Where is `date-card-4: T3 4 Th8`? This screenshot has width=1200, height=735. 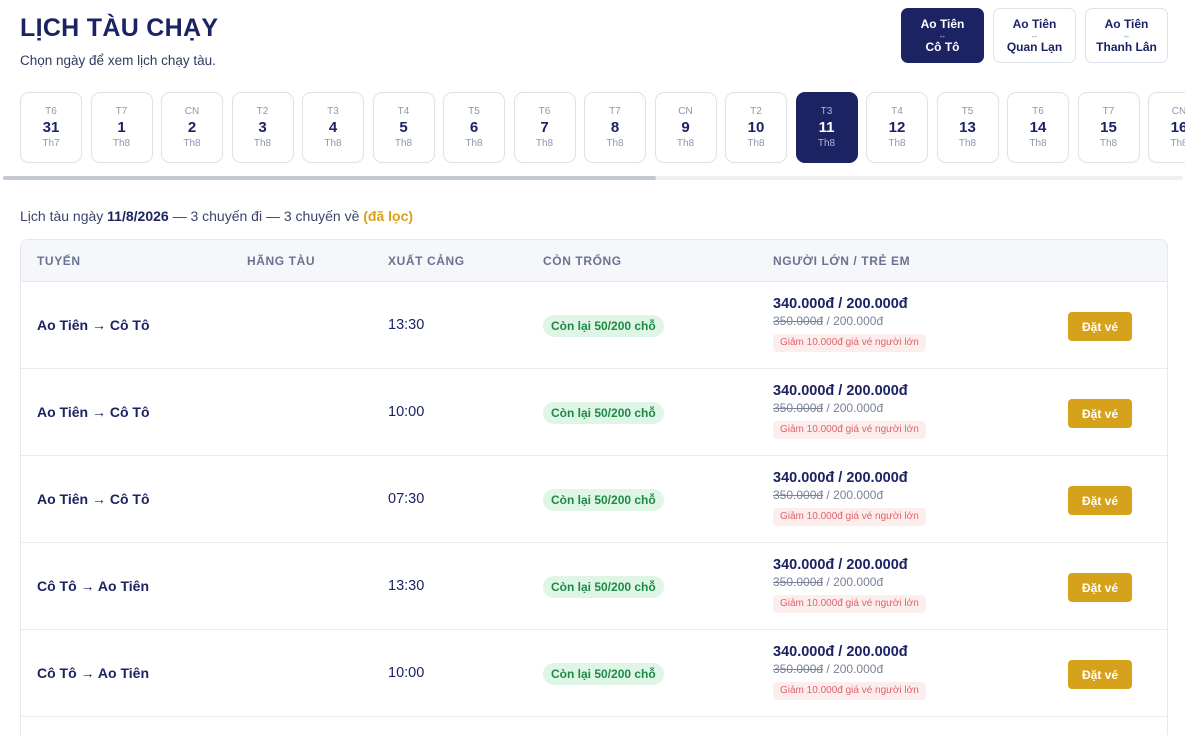 date-card-4: T3 4 Th8 is located at coordinates (333, 127).